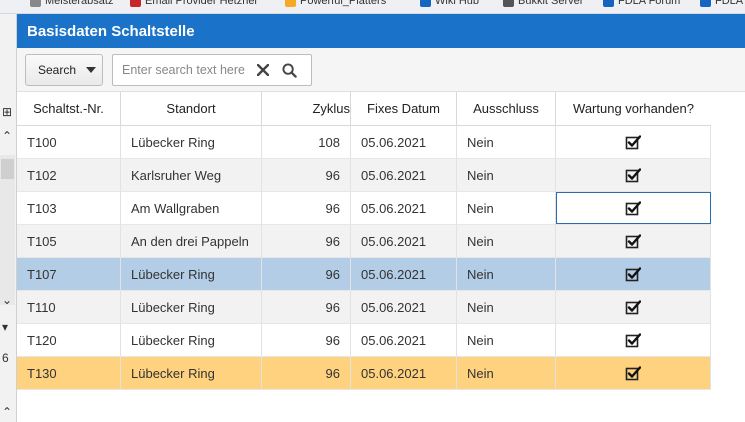 The image size is (745, 422). I want to click on cell-schaltst-nr: T100, so click(69, 142).